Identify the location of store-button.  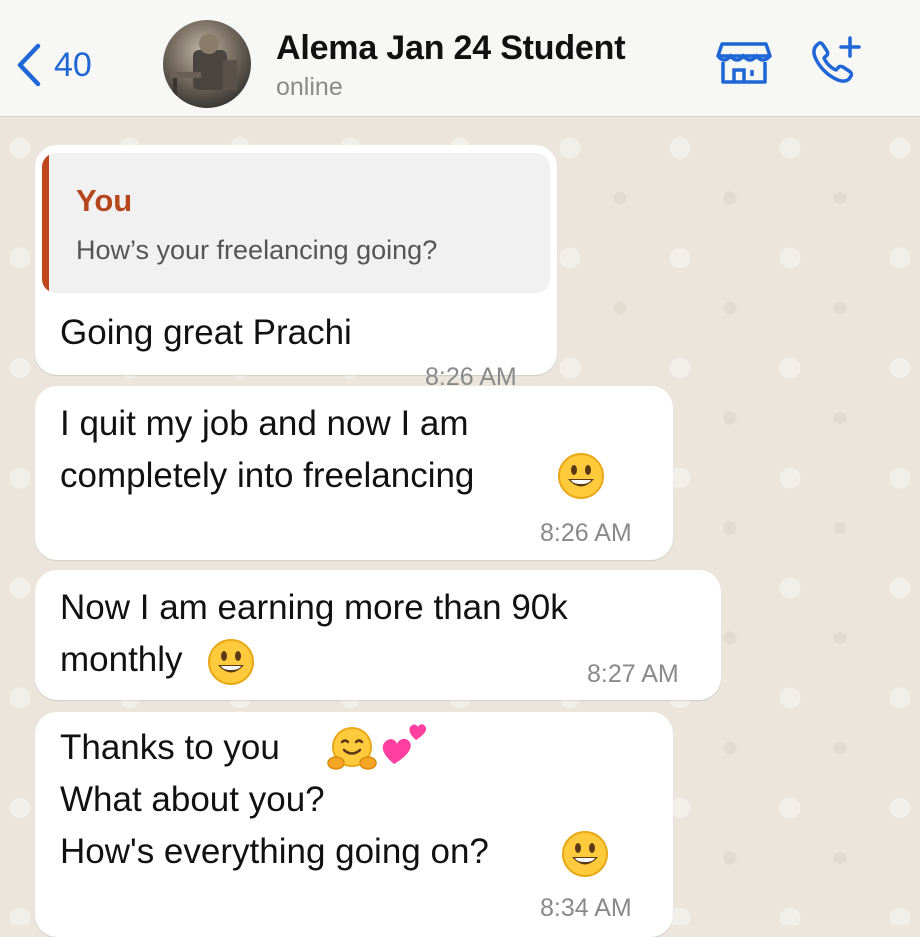
(744, 63).